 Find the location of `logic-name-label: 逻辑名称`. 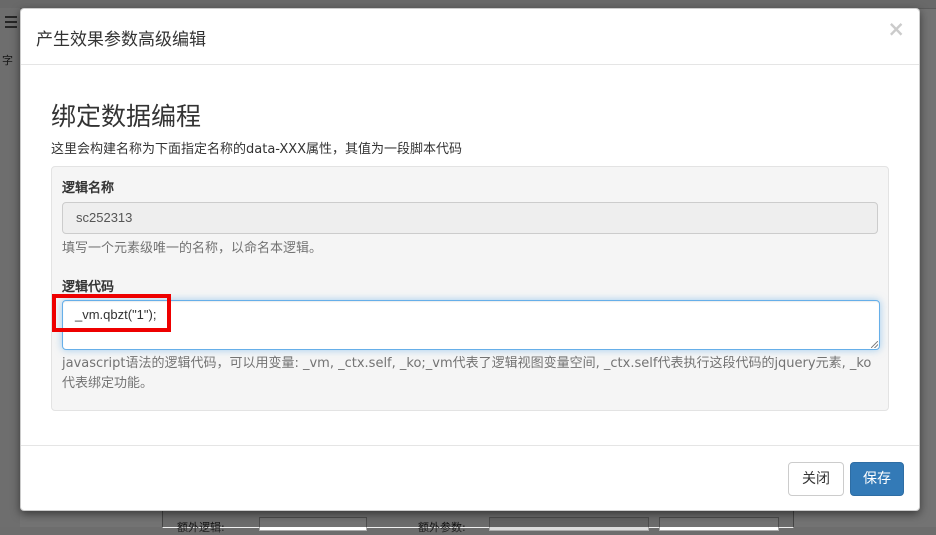

logic-name-label: 逻辑名称 is located at coordinates (88, 188).